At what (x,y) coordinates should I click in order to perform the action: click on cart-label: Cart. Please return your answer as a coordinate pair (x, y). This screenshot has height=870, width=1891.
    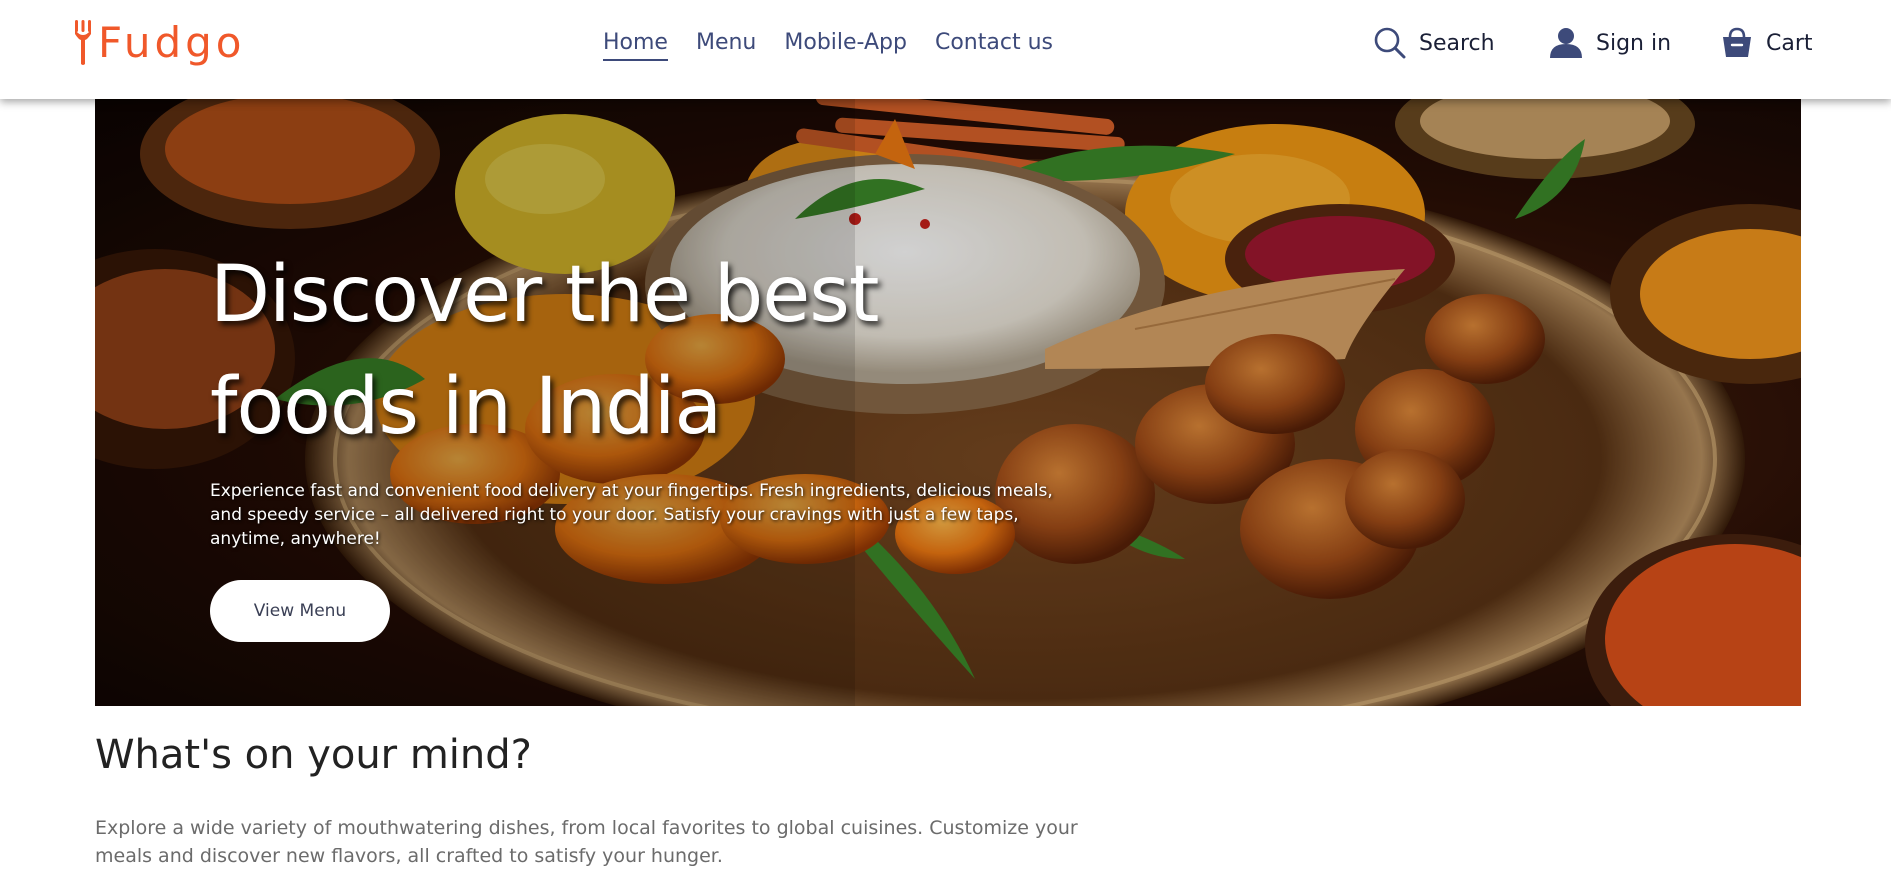
    Looking at the image, I should click on (1789, 43).